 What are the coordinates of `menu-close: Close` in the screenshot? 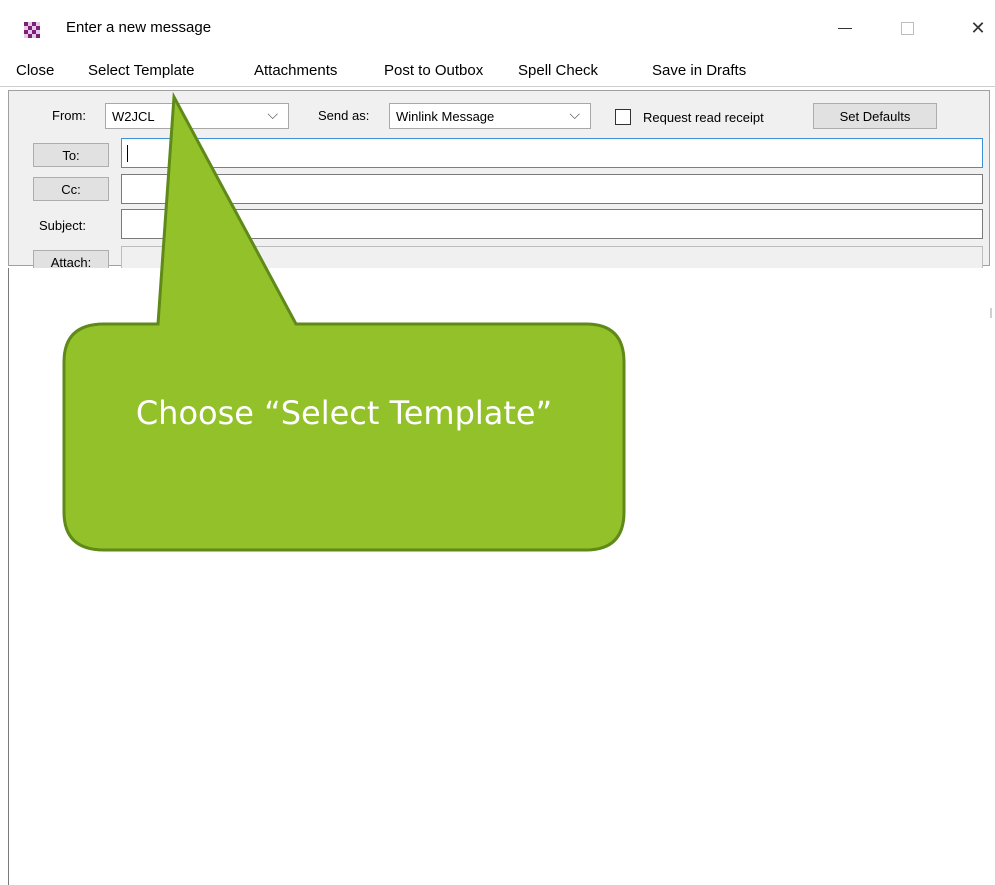 It's located at (35, 70).